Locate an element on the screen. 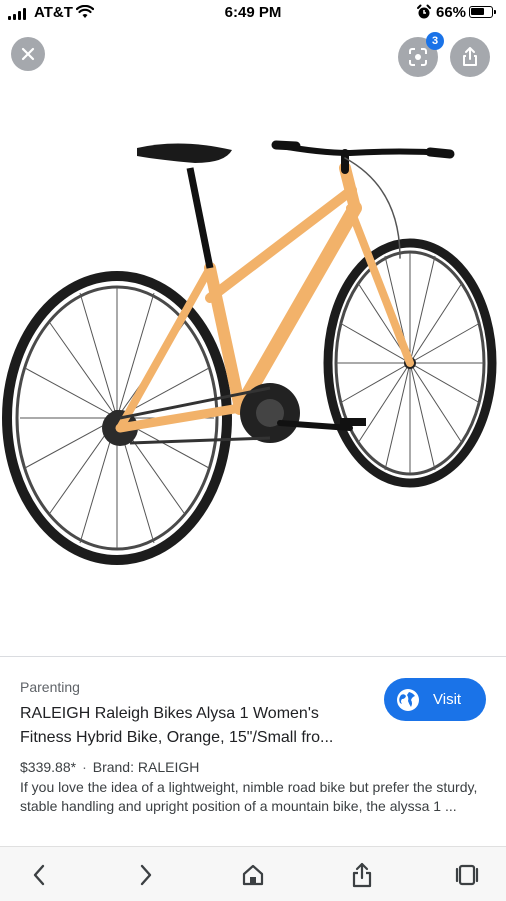 Image resolution: width=506 pixels, height=901 pixels. forward-icon is located at coordinates (146, 875).